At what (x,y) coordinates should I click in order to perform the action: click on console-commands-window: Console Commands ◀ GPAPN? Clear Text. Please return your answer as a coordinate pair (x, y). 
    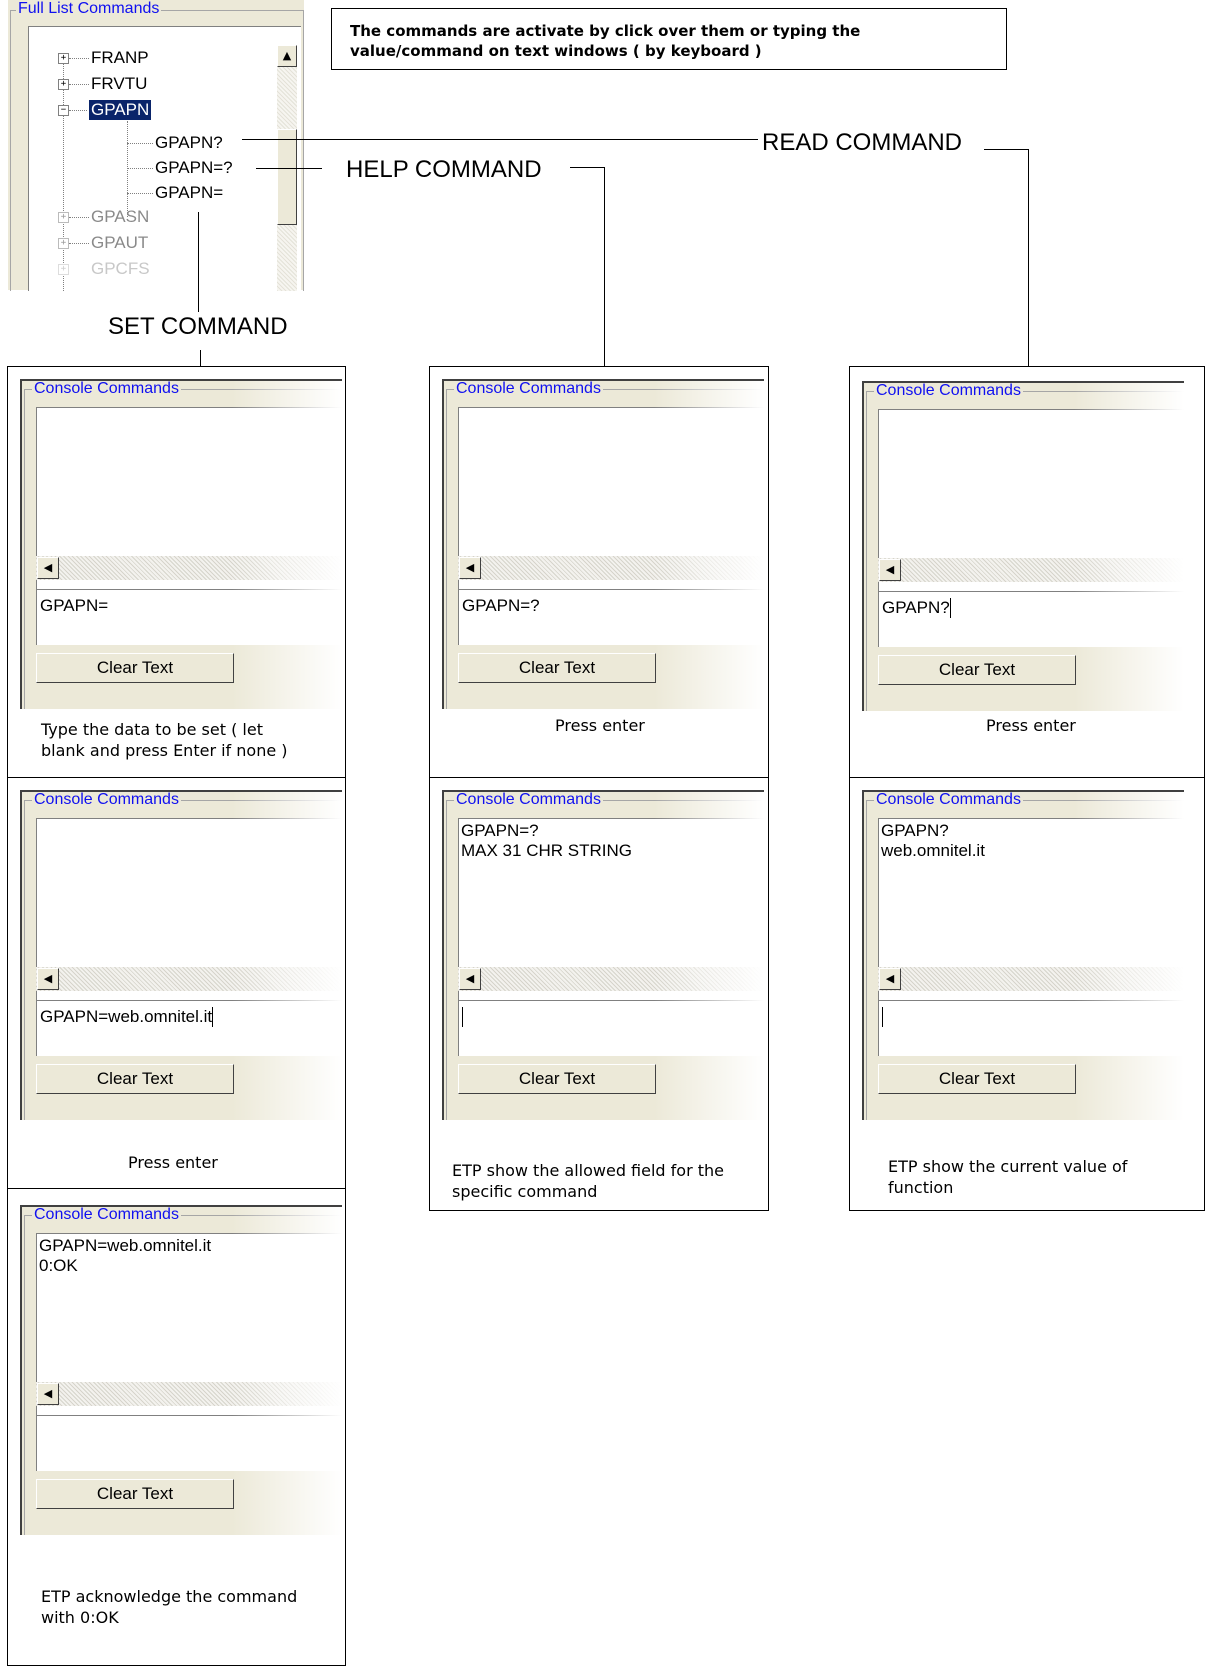
    Looking at the image, I should click on (1023, 546).